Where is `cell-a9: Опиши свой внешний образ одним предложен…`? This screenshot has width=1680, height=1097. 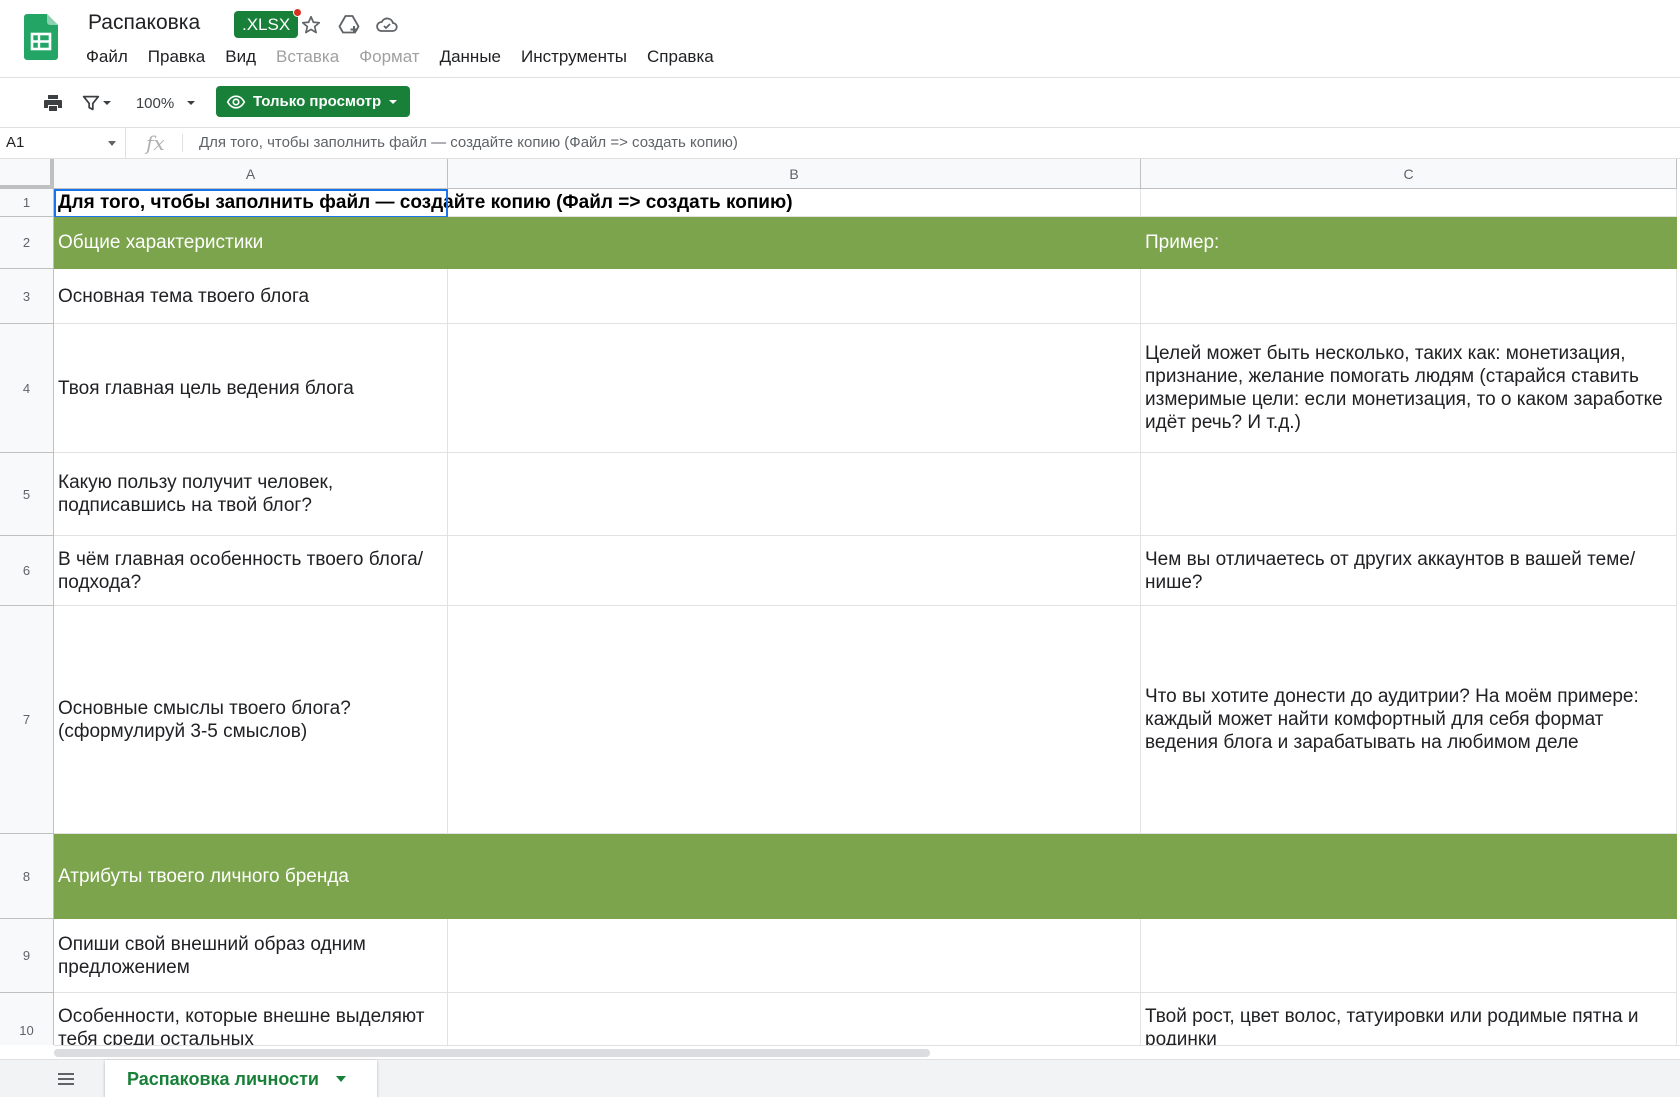 cell-a9: Опиши свой внешний образ одним предложен… is located at coordinates (251, 956).